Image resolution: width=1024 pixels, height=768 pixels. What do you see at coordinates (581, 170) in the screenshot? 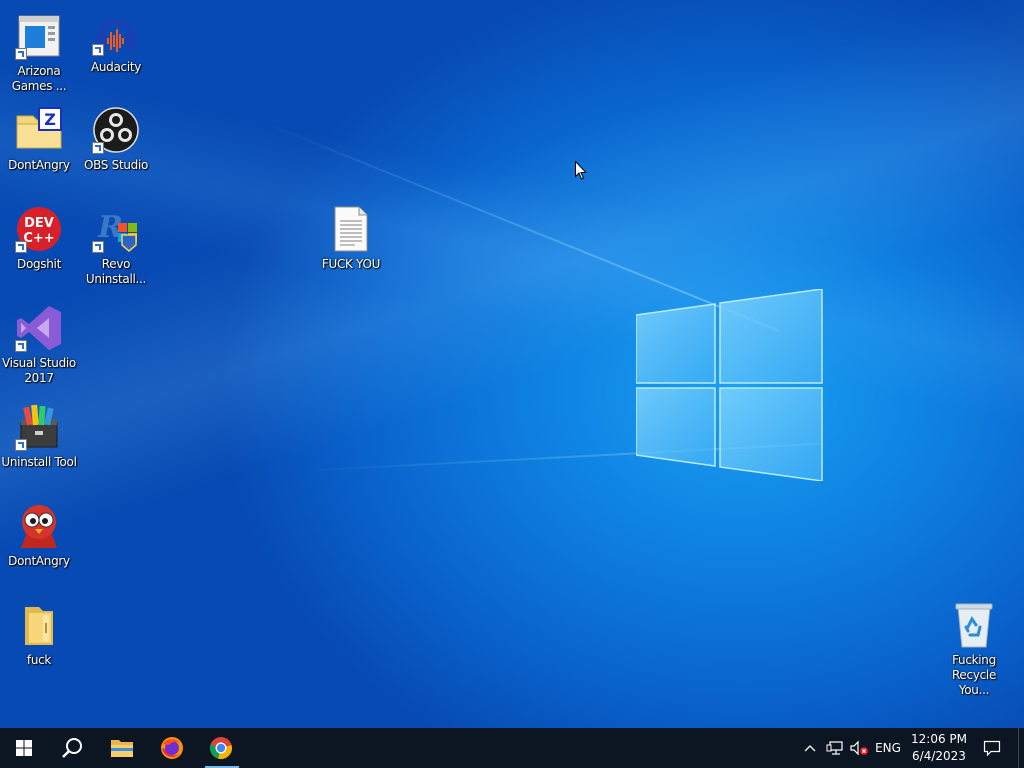
I see `mouse-cursor-icon` at bounding box center [581, 170].